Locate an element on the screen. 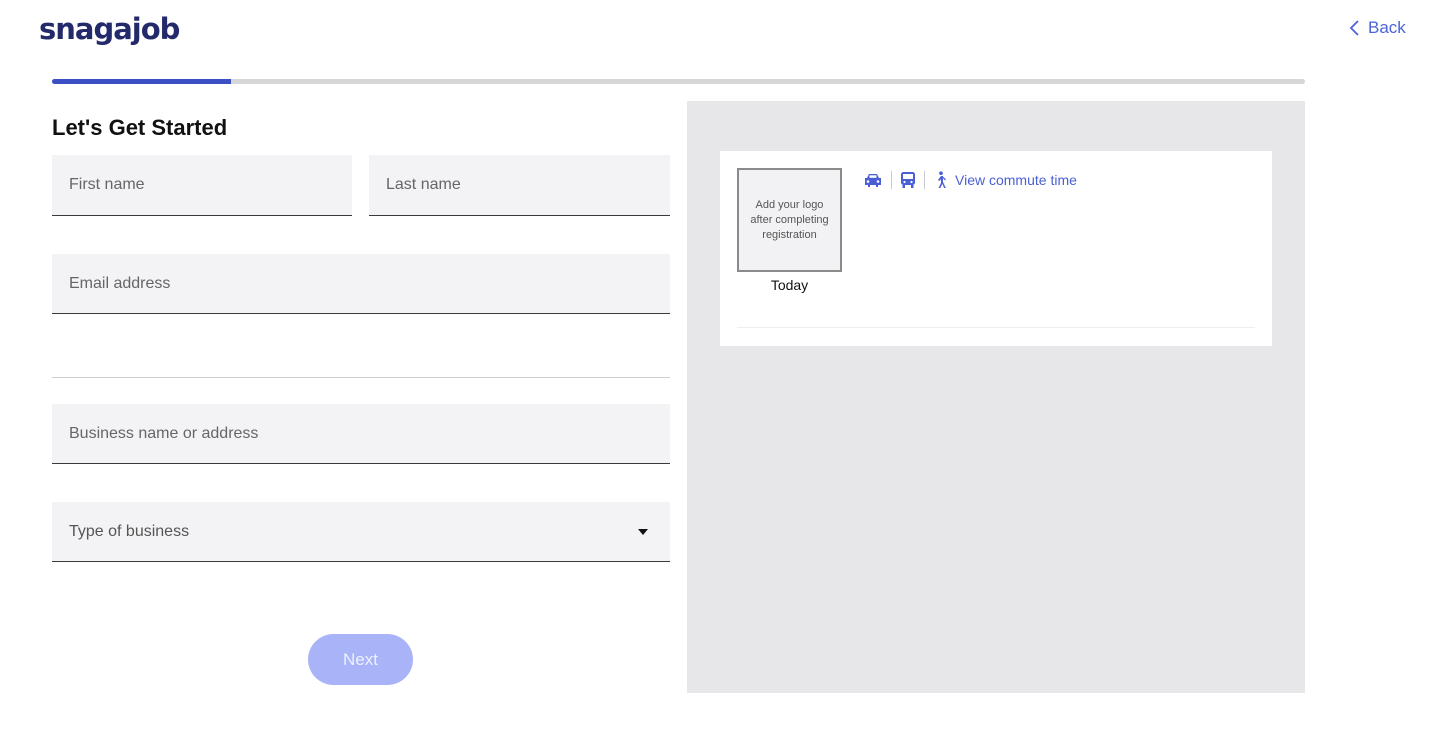 The height and width of the screenshot is (741, 1440). page-title: Let's Get Started is located at coordinates (140, 127).